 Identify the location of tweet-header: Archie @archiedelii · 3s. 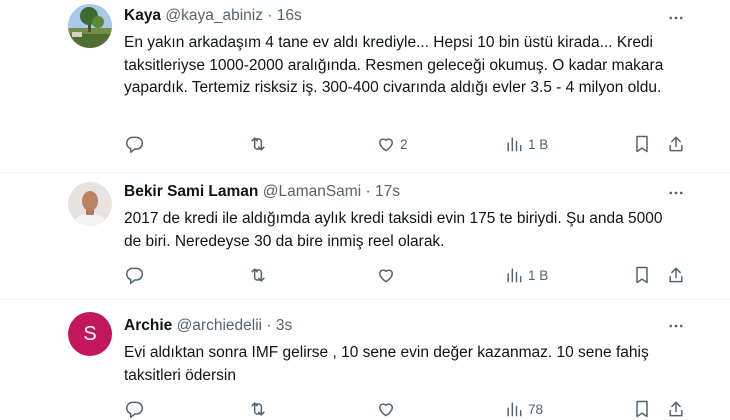
(208, 326).